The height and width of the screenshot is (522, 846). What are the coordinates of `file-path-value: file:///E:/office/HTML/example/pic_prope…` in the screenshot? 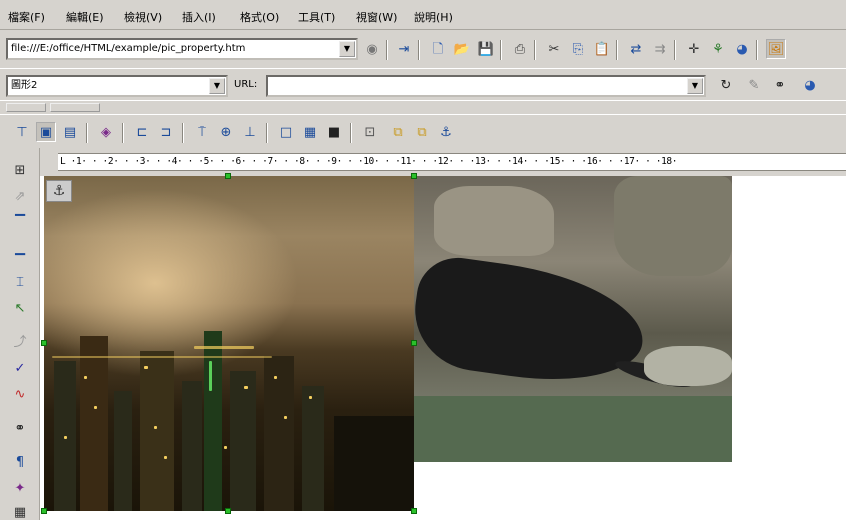 It's located at (128, 48).